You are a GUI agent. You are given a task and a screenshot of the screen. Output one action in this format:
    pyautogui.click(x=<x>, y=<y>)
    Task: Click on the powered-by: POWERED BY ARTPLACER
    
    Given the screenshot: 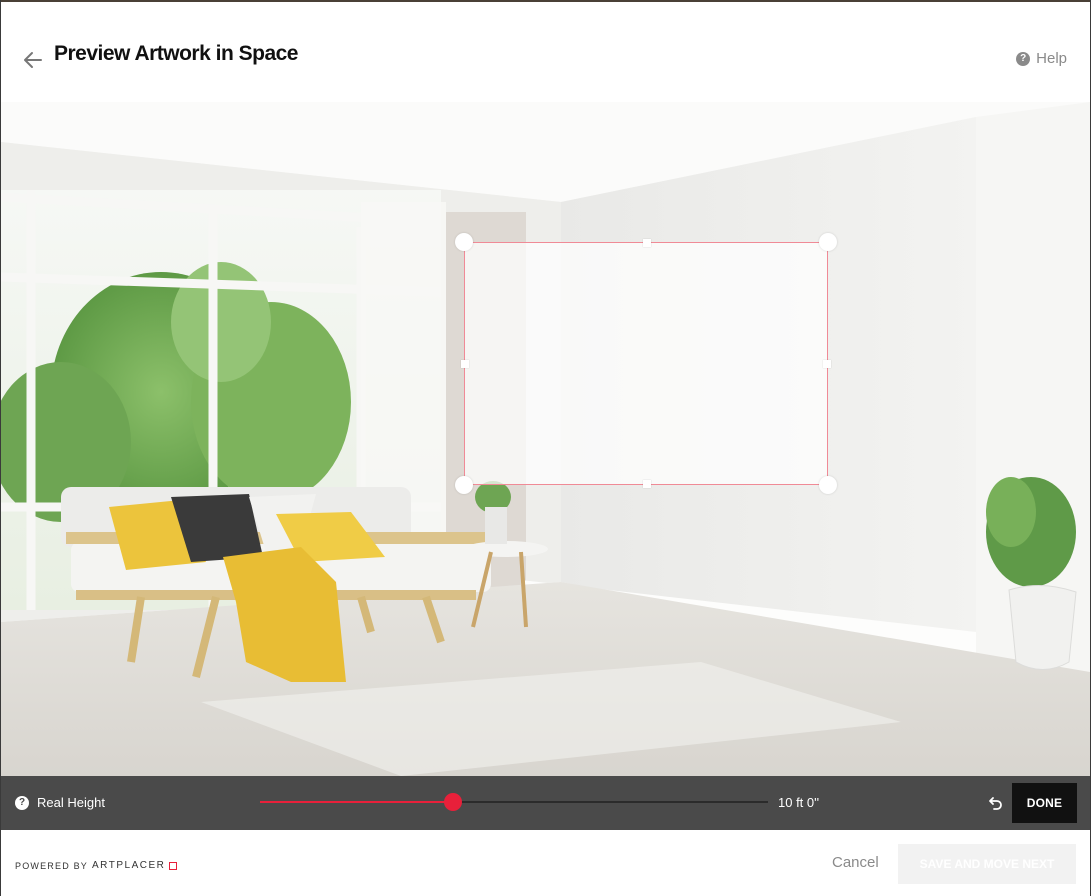 What is the action you would take?
    pyautogui.click(x=96, y=865)
    